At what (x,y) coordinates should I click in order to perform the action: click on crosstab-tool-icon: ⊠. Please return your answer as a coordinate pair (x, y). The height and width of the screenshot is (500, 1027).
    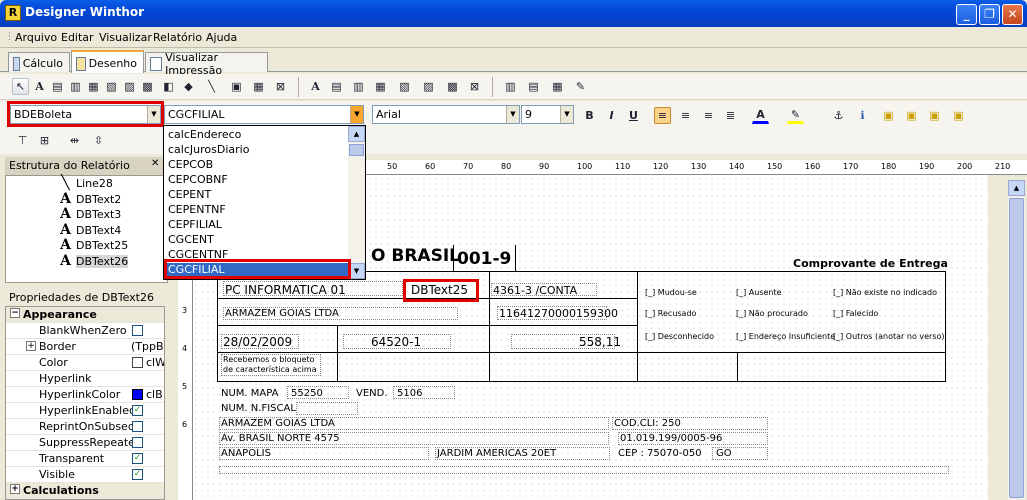
    Looking at the image, I should click on (280, 86).